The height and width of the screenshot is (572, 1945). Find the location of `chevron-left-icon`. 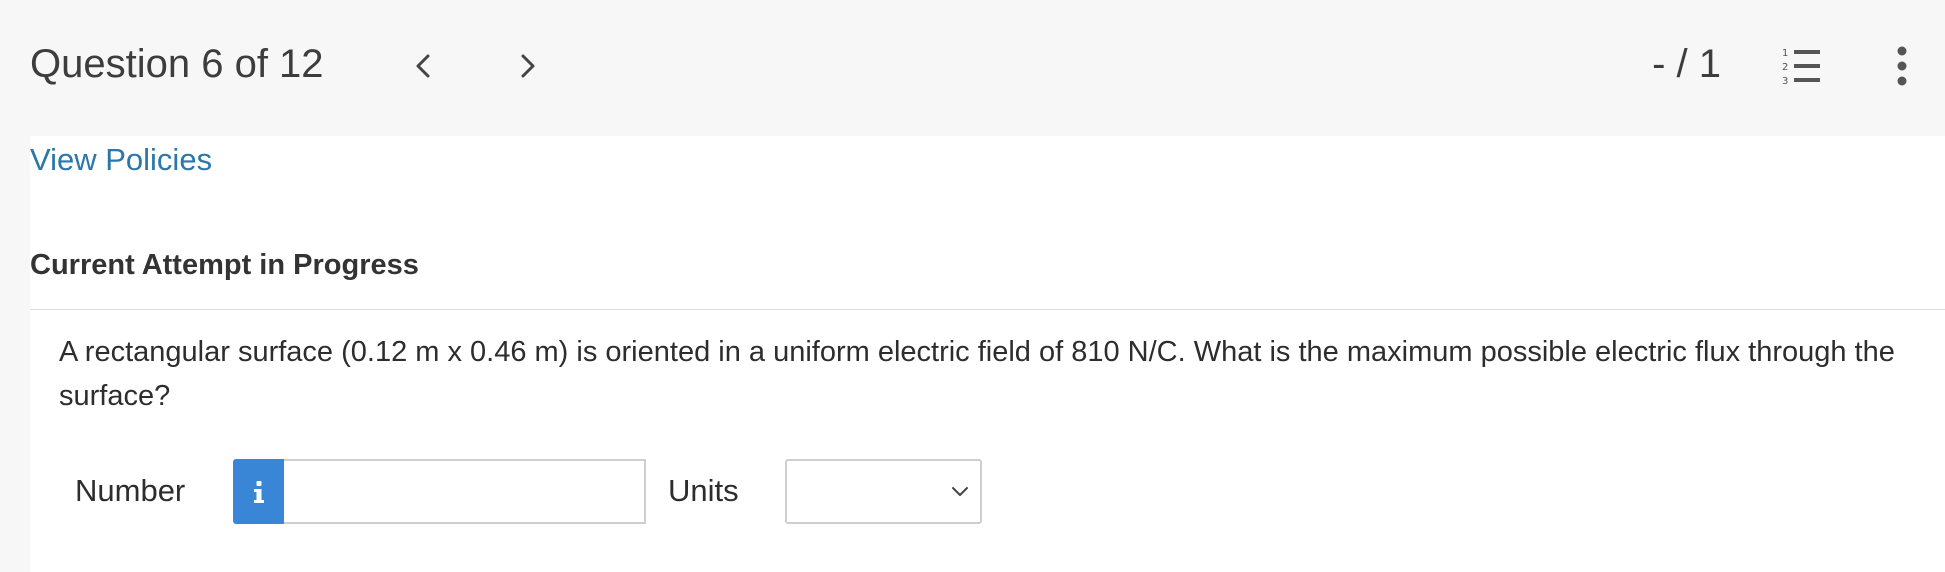

chevron-left-icon is located at coordinates (423, 66).